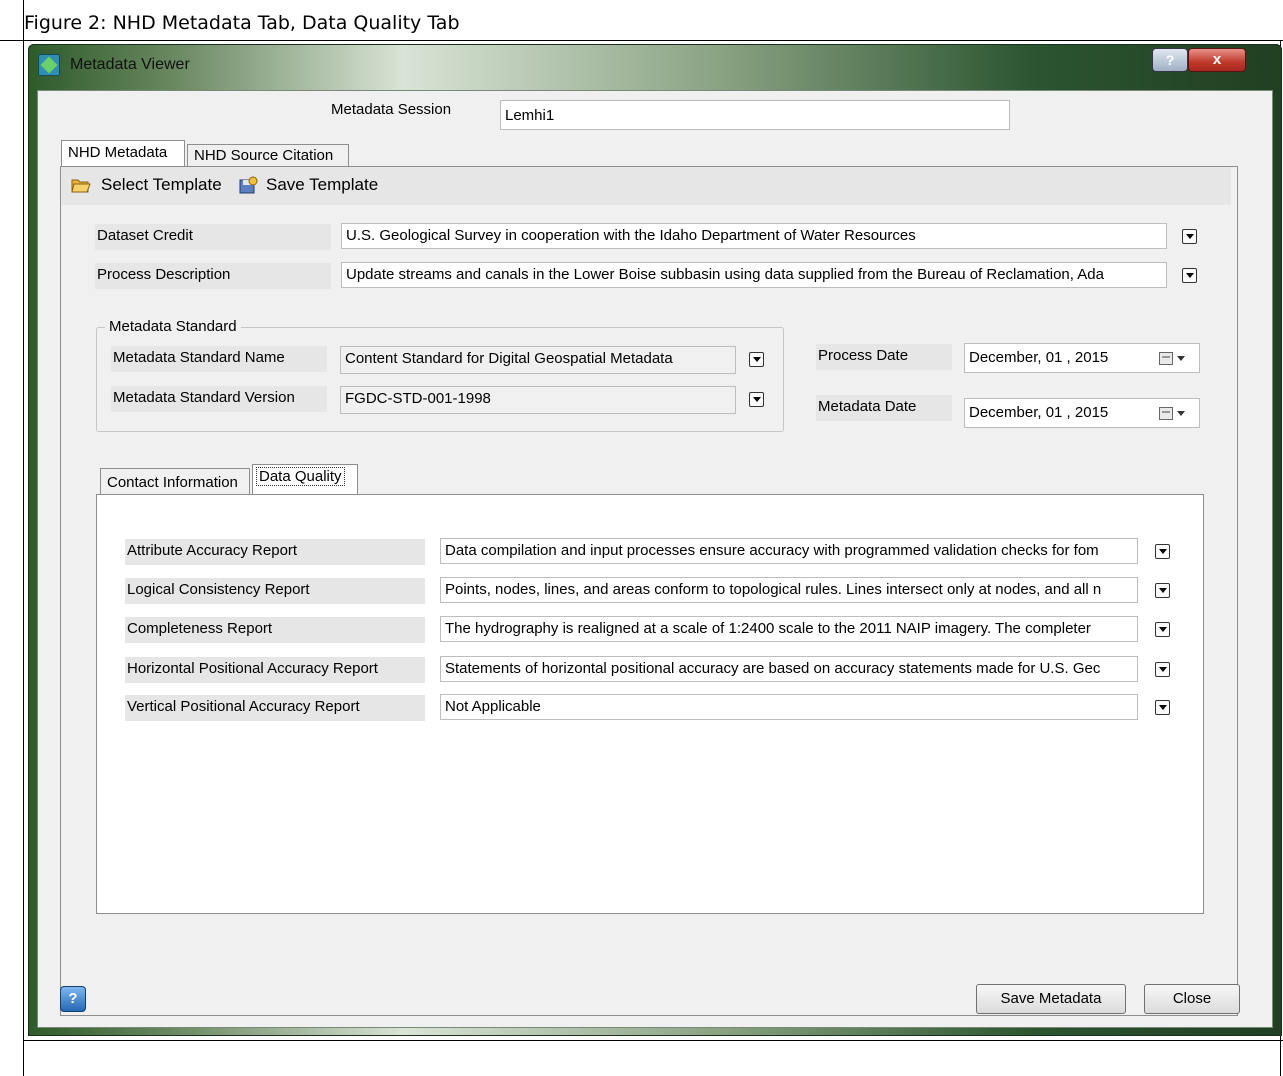 Image resolution: width=1283 pixels, height=1076 pixels. I want to click on logical-consistency-dropdown, so click(1162, 590).